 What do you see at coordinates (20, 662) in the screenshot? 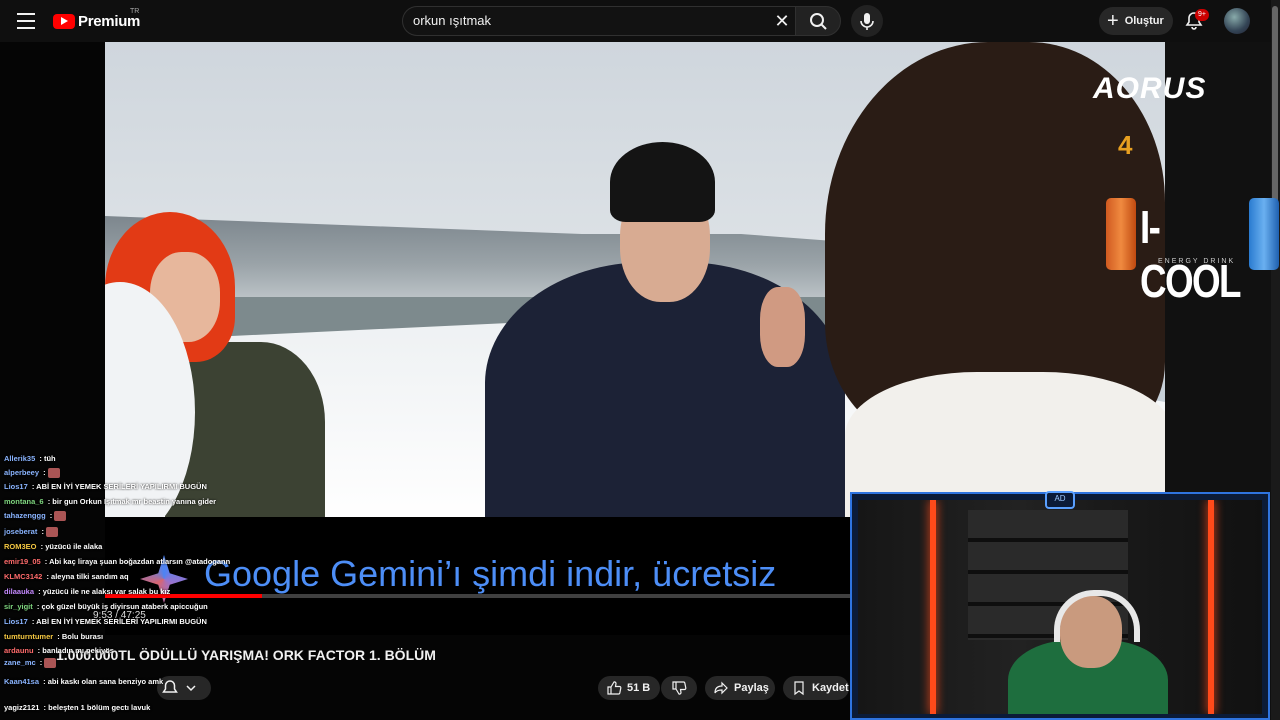
I see `chat-username: zane_mc` at bounding box center [20, 662].